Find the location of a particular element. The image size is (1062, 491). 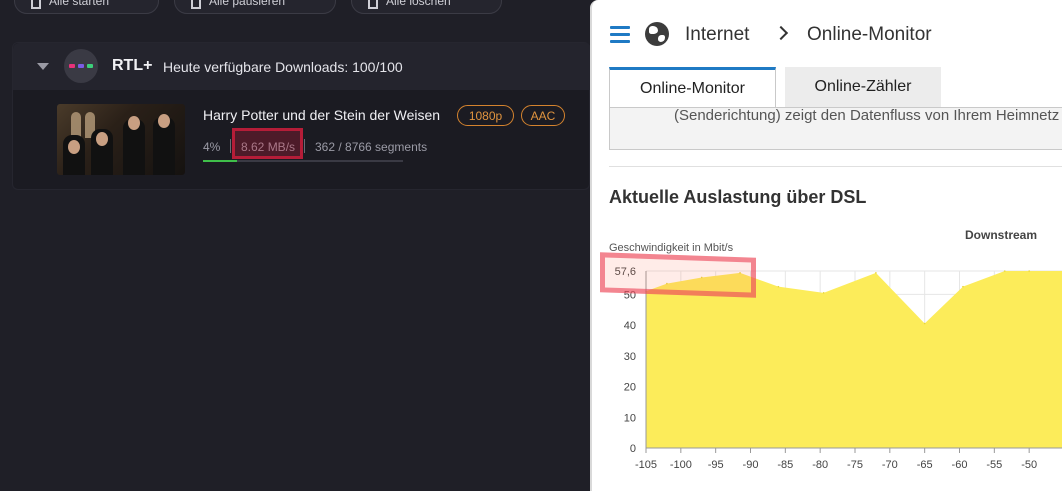

start-all-label: Alle starten is located at coordinates (79, 4).